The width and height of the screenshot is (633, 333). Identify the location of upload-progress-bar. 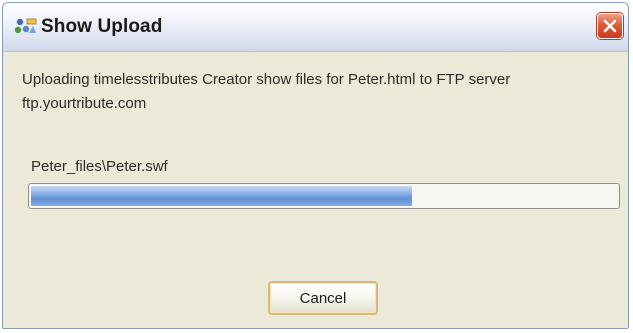
(324, 196).